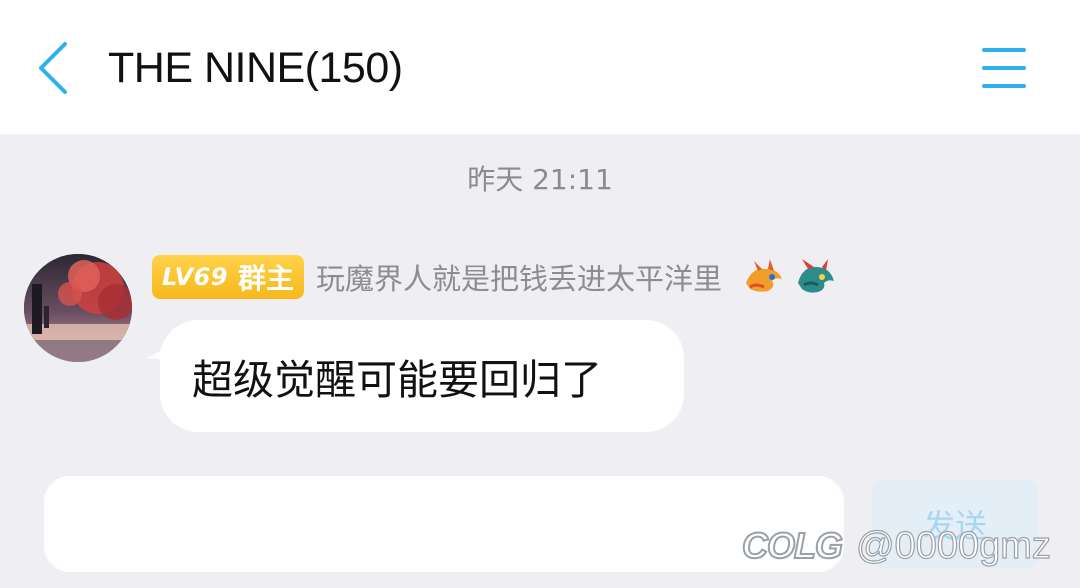  Describe the element at coordinates (444, 524) in the screenshot. I see `message-input` at that location.